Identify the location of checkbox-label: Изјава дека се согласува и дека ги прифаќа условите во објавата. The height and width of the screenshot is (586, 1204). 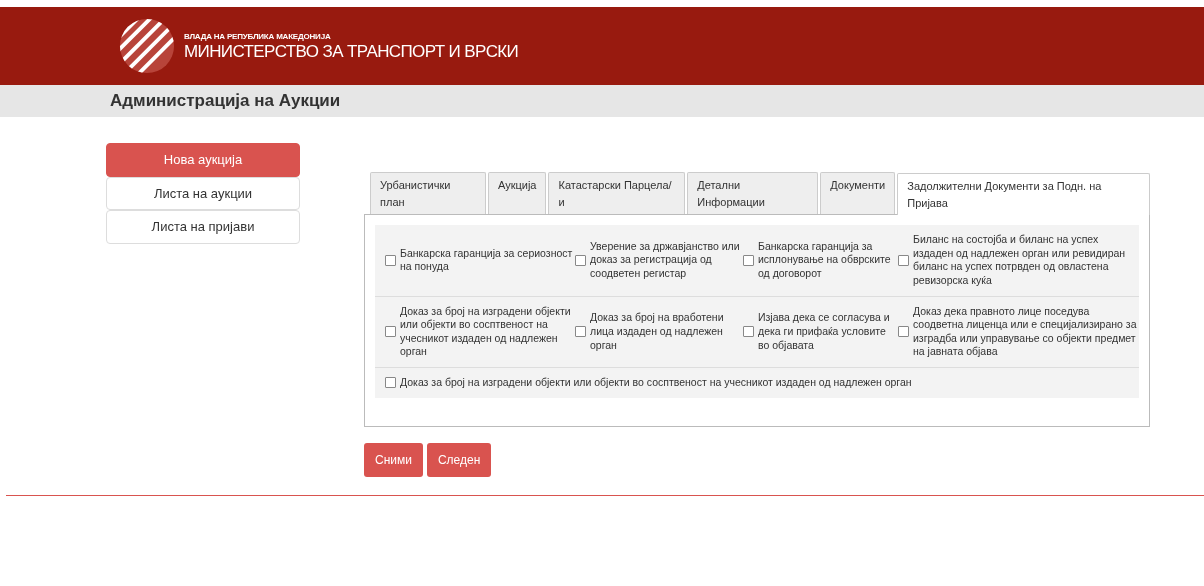
(824, 332).